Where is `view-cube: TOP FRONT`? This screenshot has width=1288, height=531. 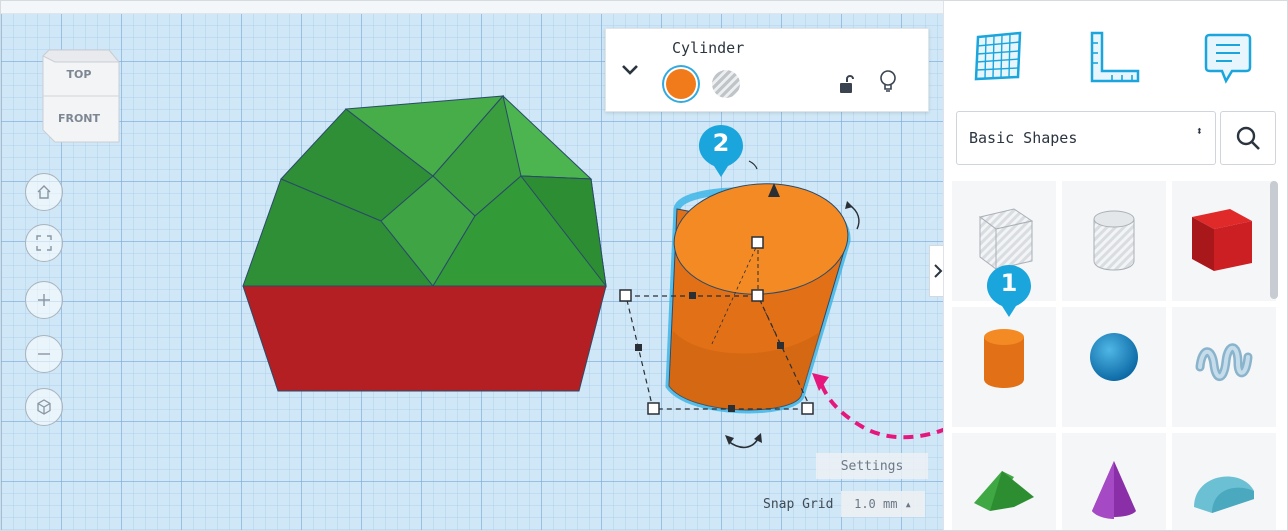
view-cube: TOP FRONT is located at coordinates (80, 96).